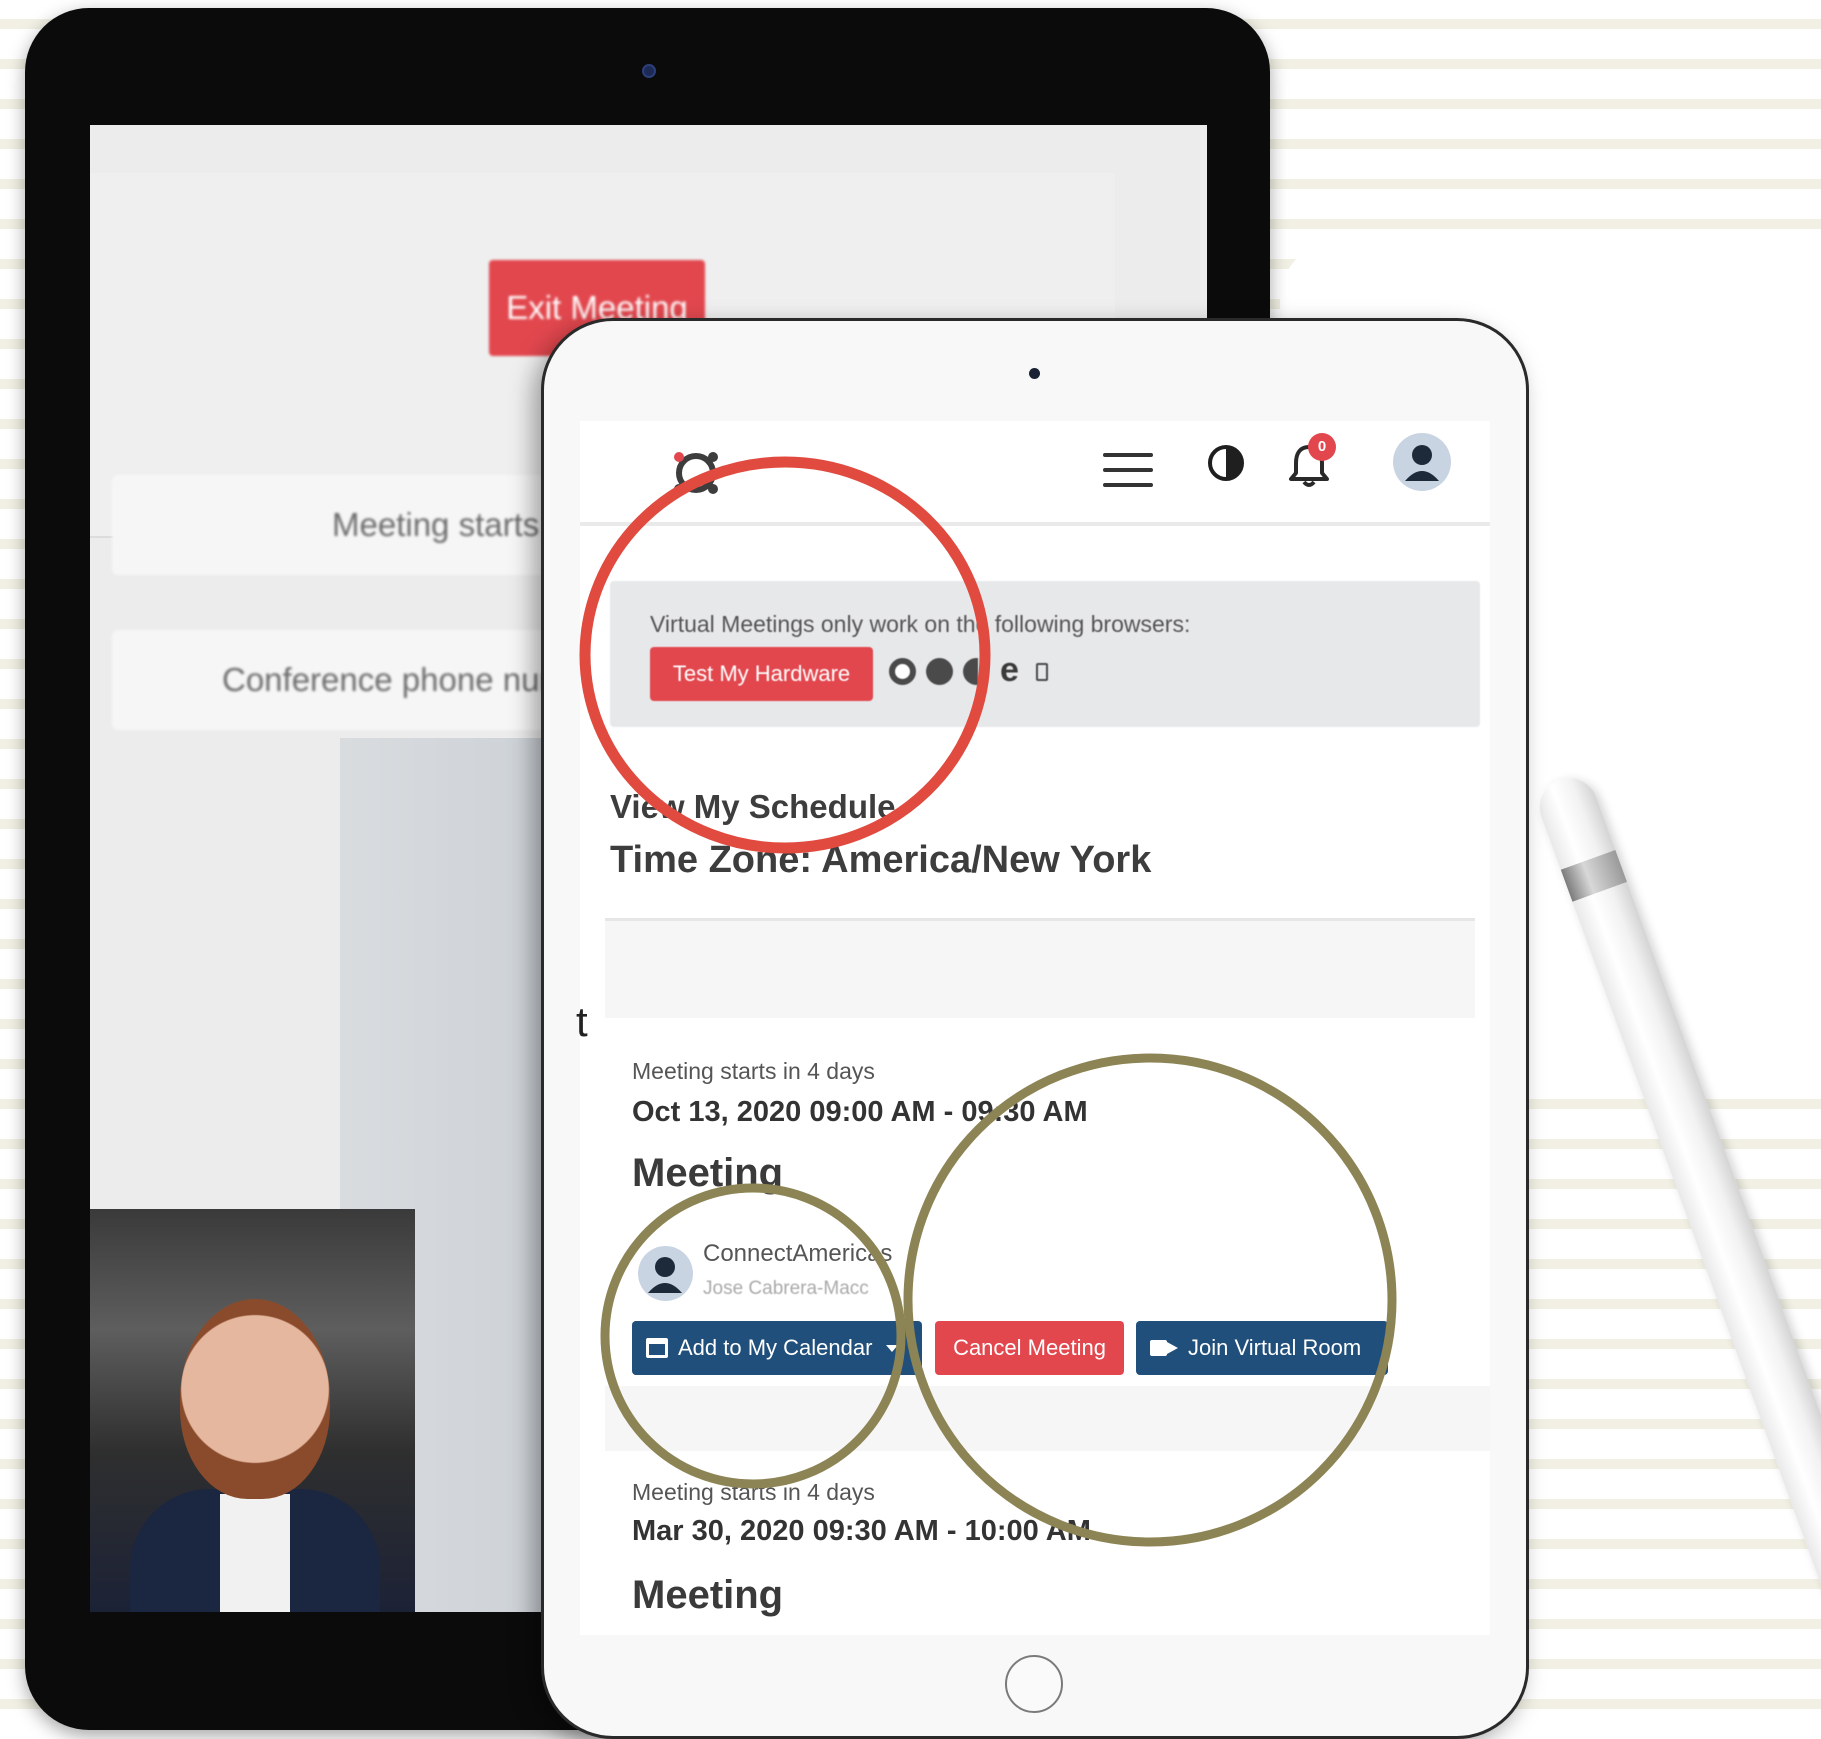 This screenshot has width=1821, height=1739. What do you see at coordinates (976, 671) in the screenshot?
I see `safari-icon` at bounding box center [976, 671].